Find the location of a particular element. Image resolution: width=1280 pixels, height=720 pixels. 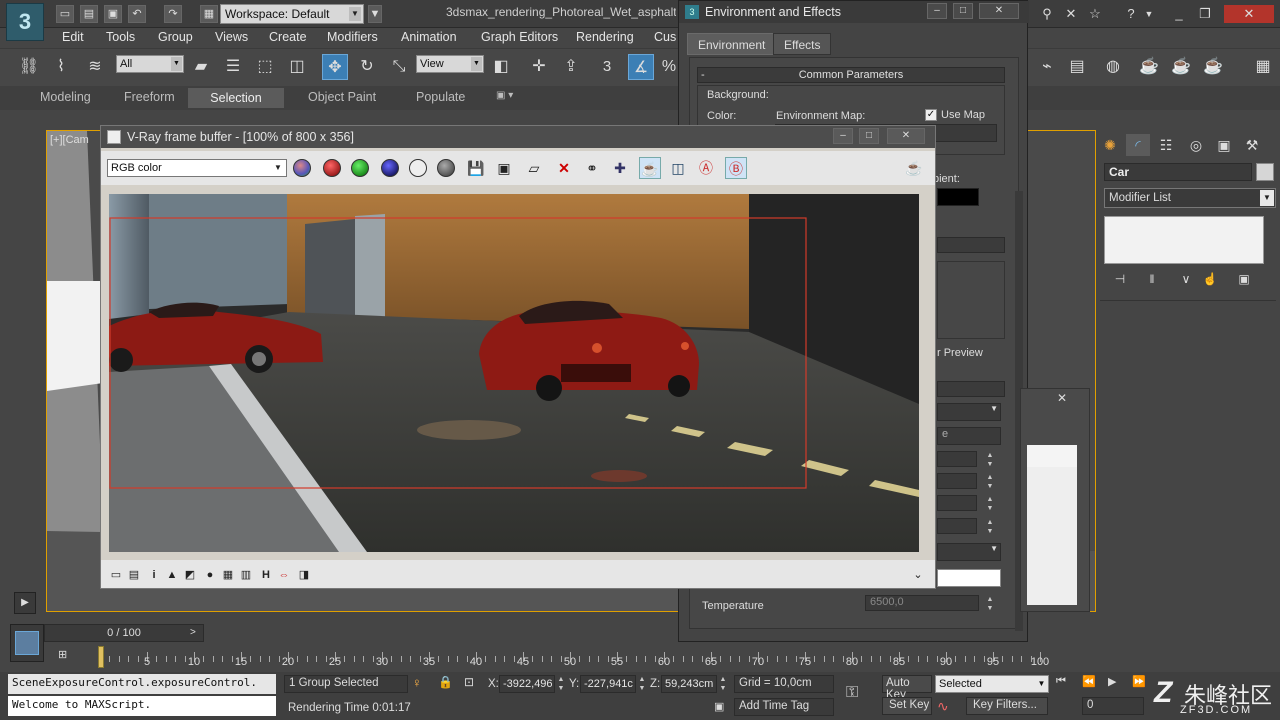

time-tag-icon: ▣ is located at coordinates (721, 707).